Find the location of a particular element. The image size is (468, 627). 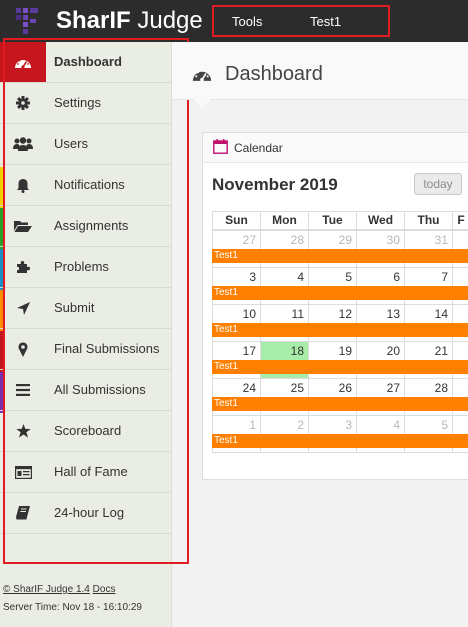

docs-link: Docs is located at coordinates (104, 589).